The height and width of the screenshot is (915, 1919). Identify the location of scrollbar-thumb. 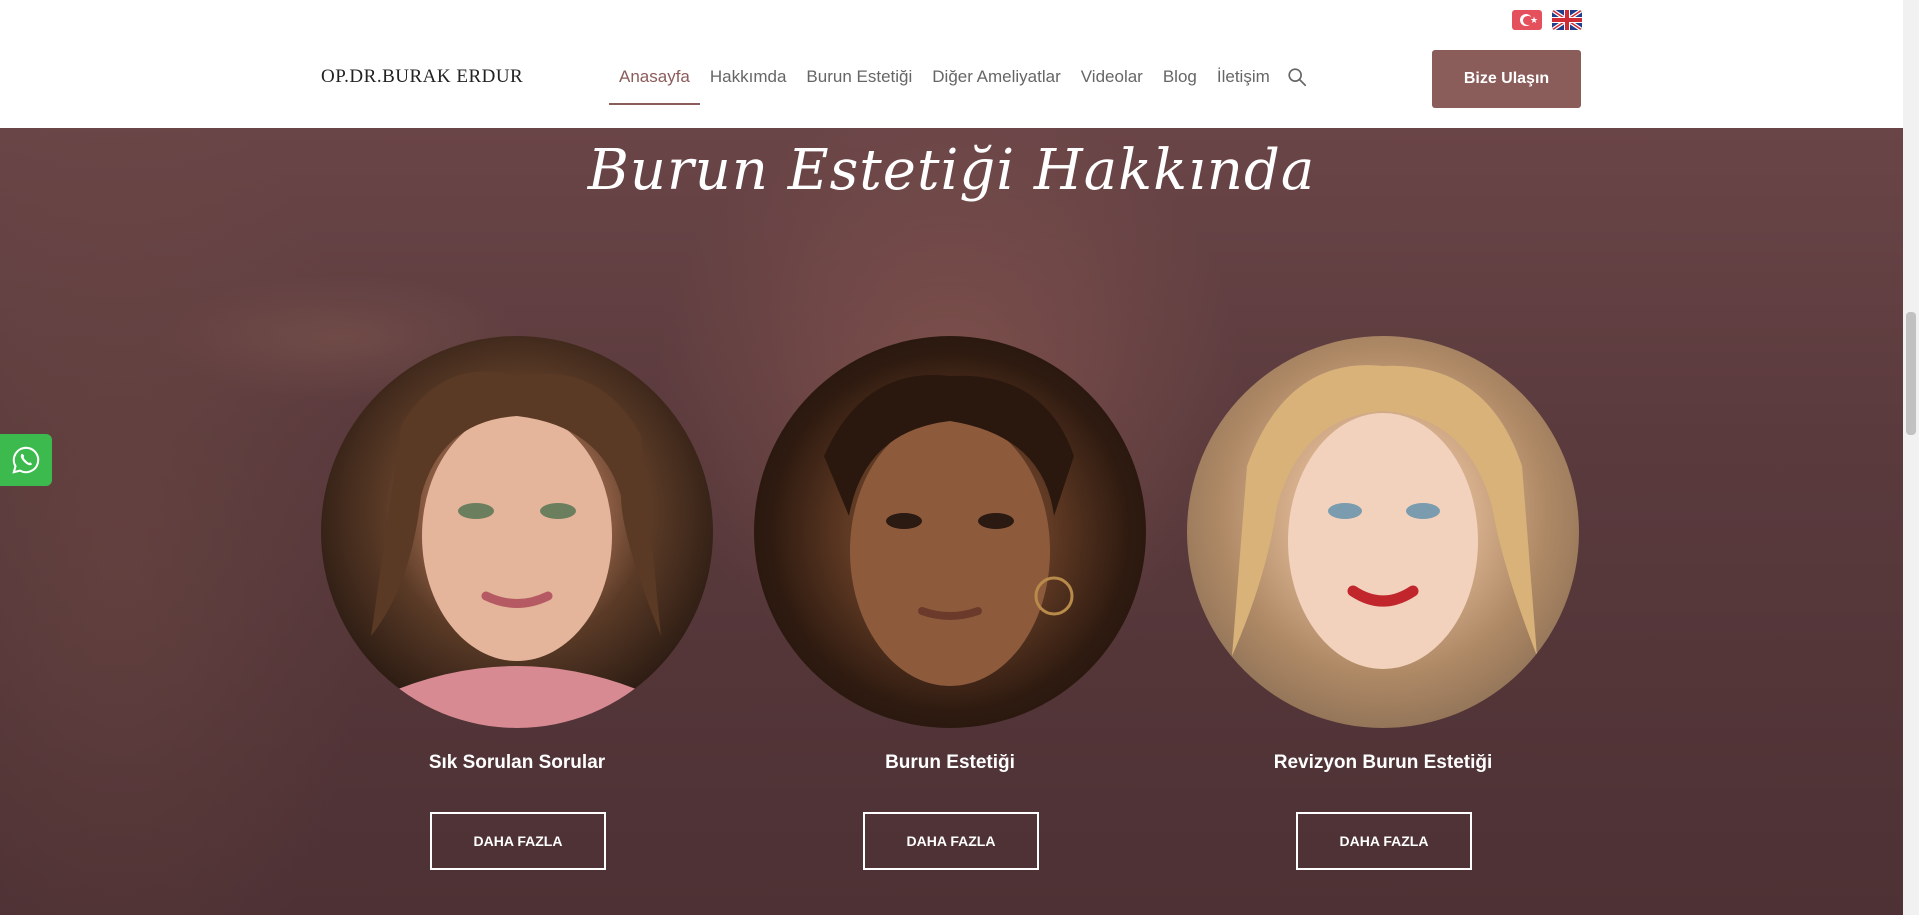
(1911, 373).